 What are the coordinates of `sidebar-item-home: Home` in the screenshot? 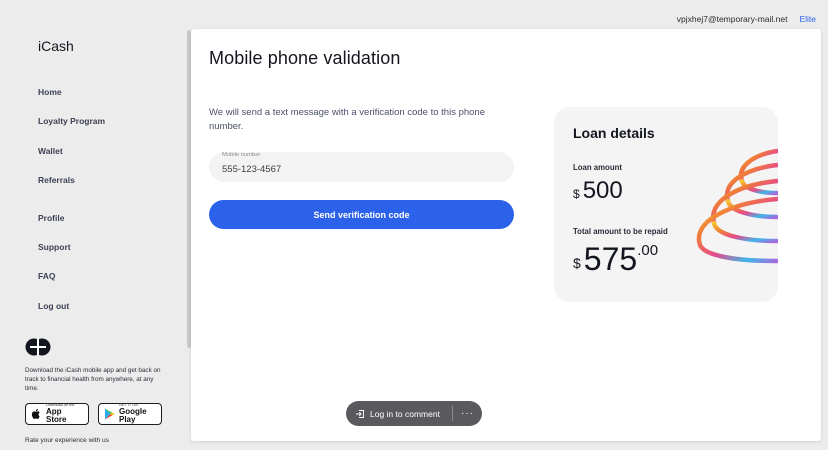 It's located at (71, 98).